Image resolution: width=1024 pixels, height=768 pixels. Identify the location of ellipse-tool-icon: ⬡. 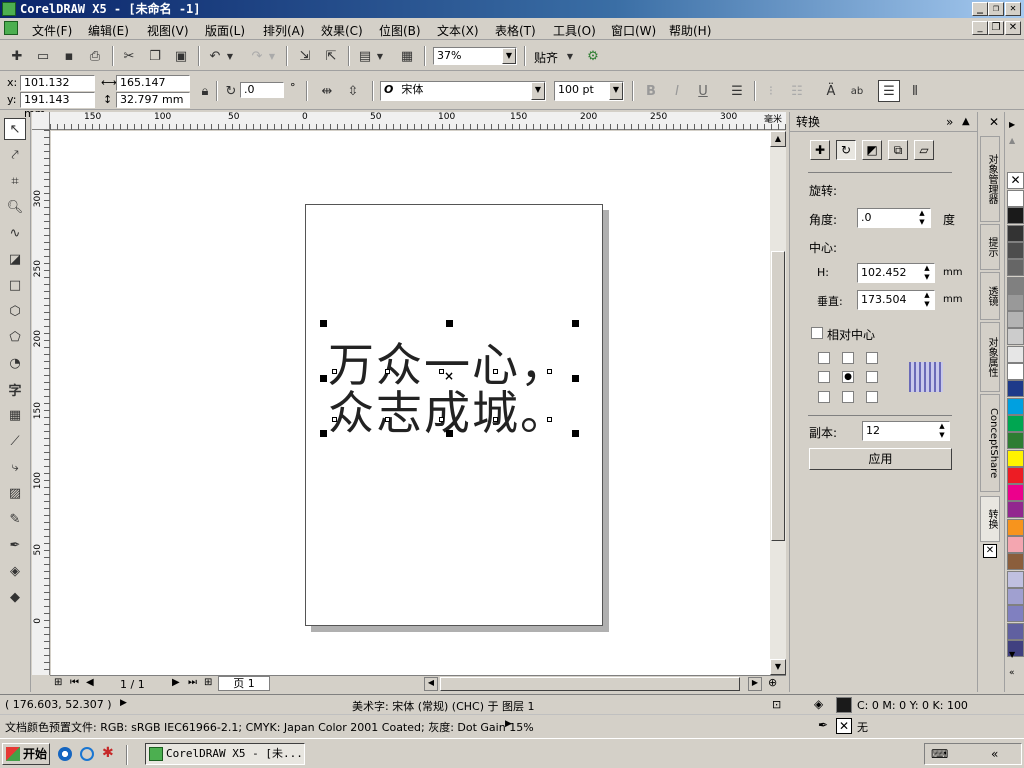
(15, 311).